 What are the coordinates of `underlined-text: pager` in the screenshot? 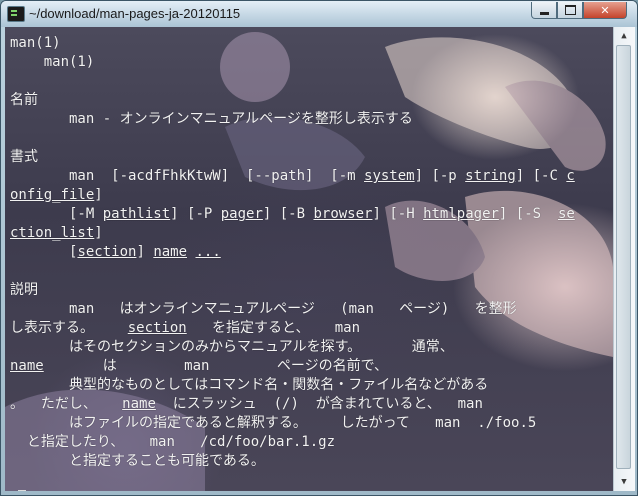 It's located at (241, 214).